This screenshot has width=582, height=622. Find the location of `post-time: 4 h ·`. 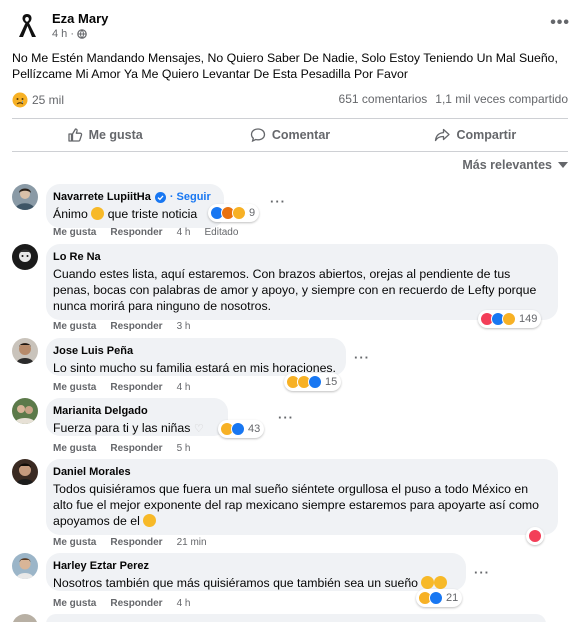

post-time: 4 h · is located at coordinates (63, 34).